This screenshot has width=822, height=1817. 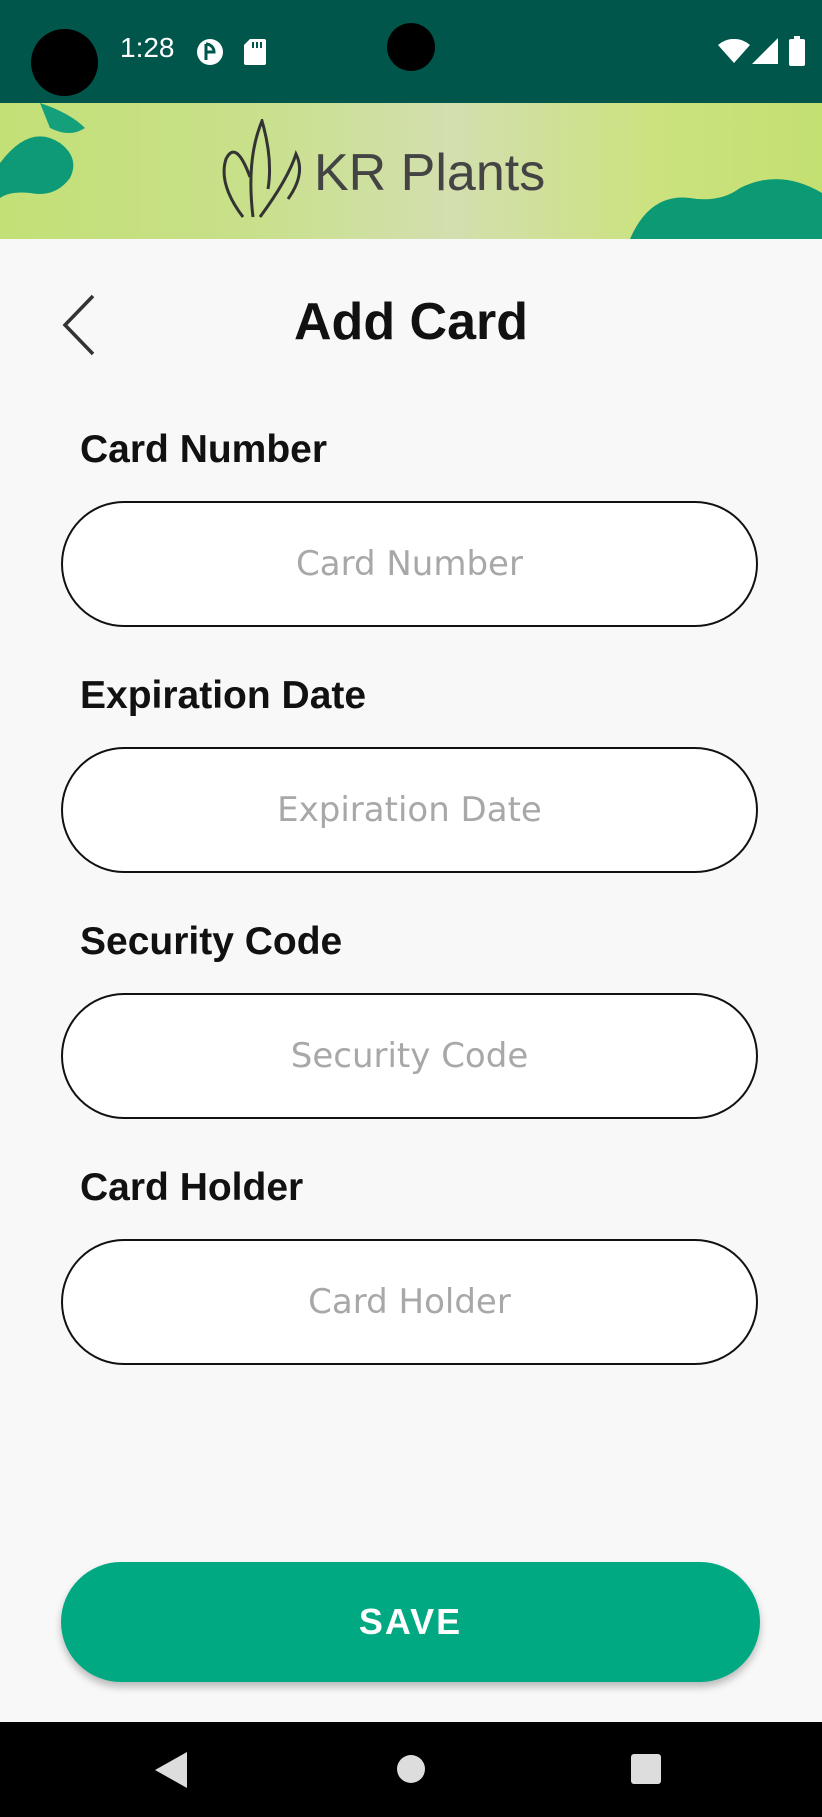 What do you see at coordinates (646, 1769) in the screenshot?
I see `nav-recents-icon` at bounding box center [646, 1769].